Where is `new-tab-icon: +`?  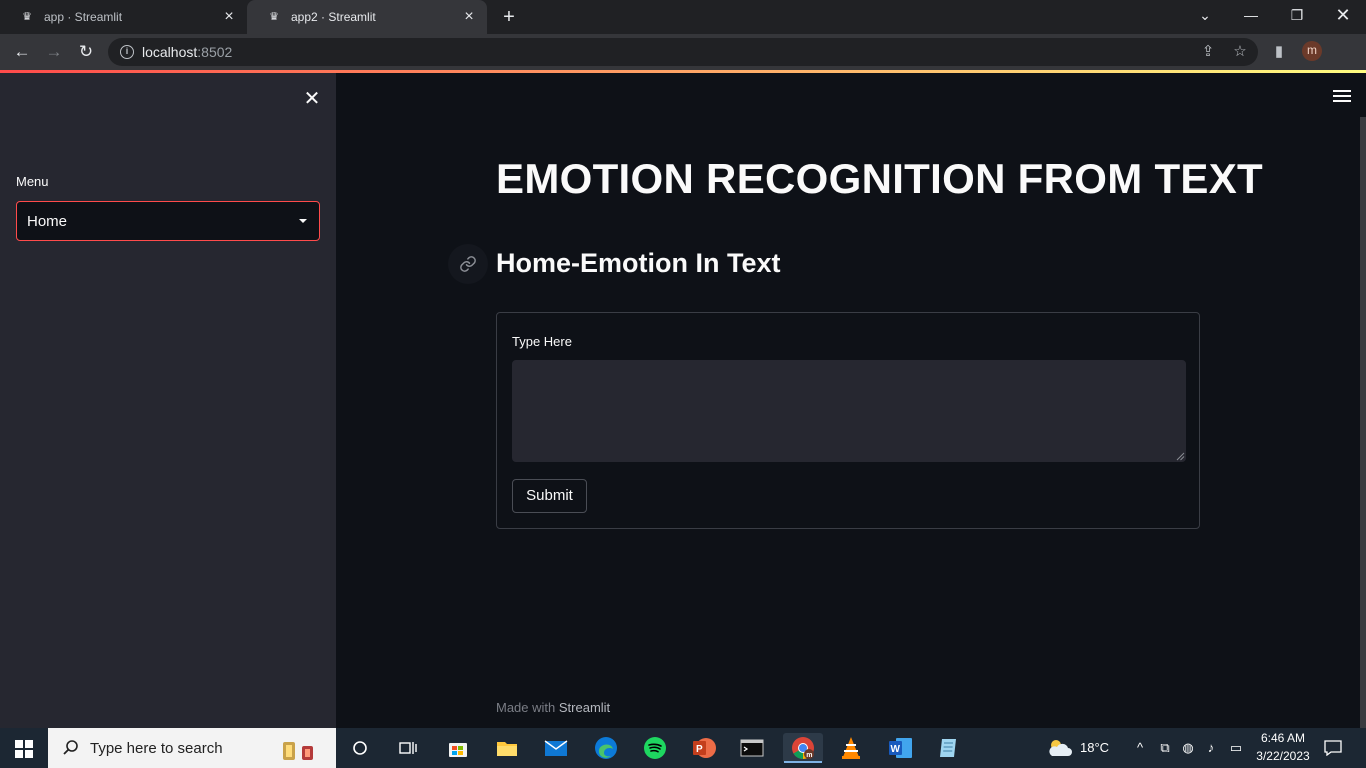
new-tab-icon: + is located at coordinates (509, 17).